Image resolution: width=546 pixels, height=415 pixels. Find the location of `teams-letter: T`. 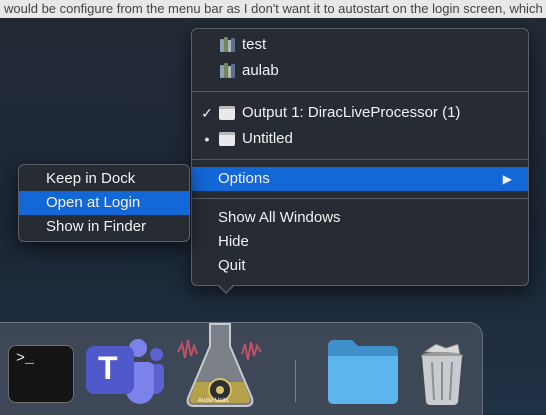

teams-letter: T is located at coordinates (108, 368).